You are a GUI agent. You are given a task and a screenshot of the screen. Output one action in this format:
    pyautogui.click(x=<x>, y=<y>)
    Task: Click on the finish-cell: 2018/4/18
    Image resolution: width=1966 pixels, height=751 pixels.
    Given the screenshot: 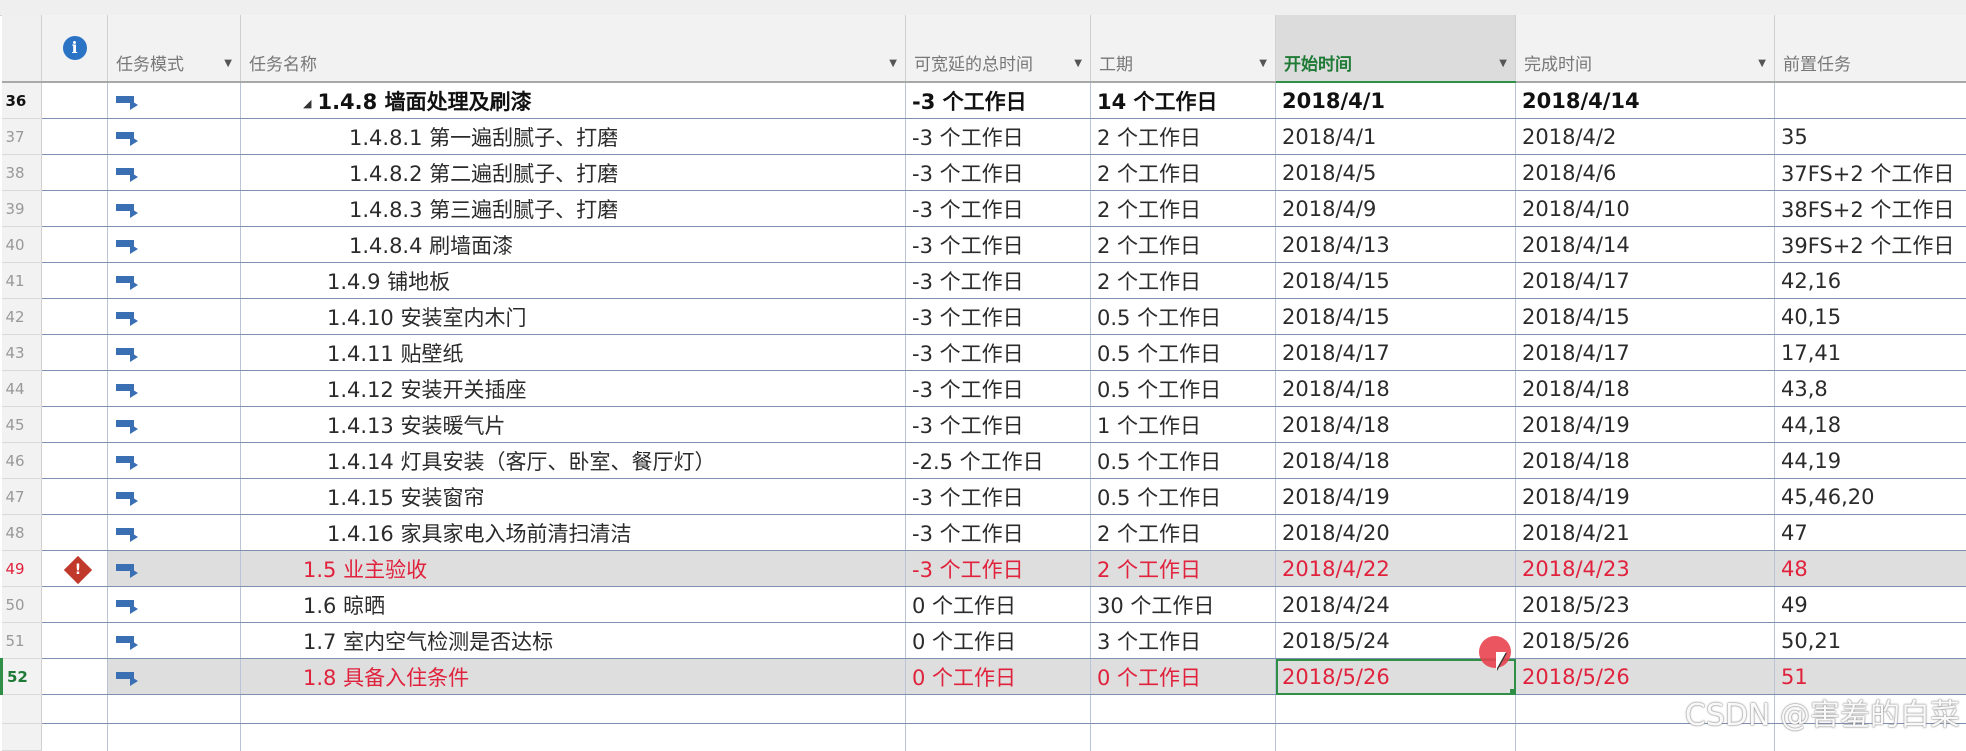 What is the action you would take?
    pyautogui.click(x=1645, y=461)
    